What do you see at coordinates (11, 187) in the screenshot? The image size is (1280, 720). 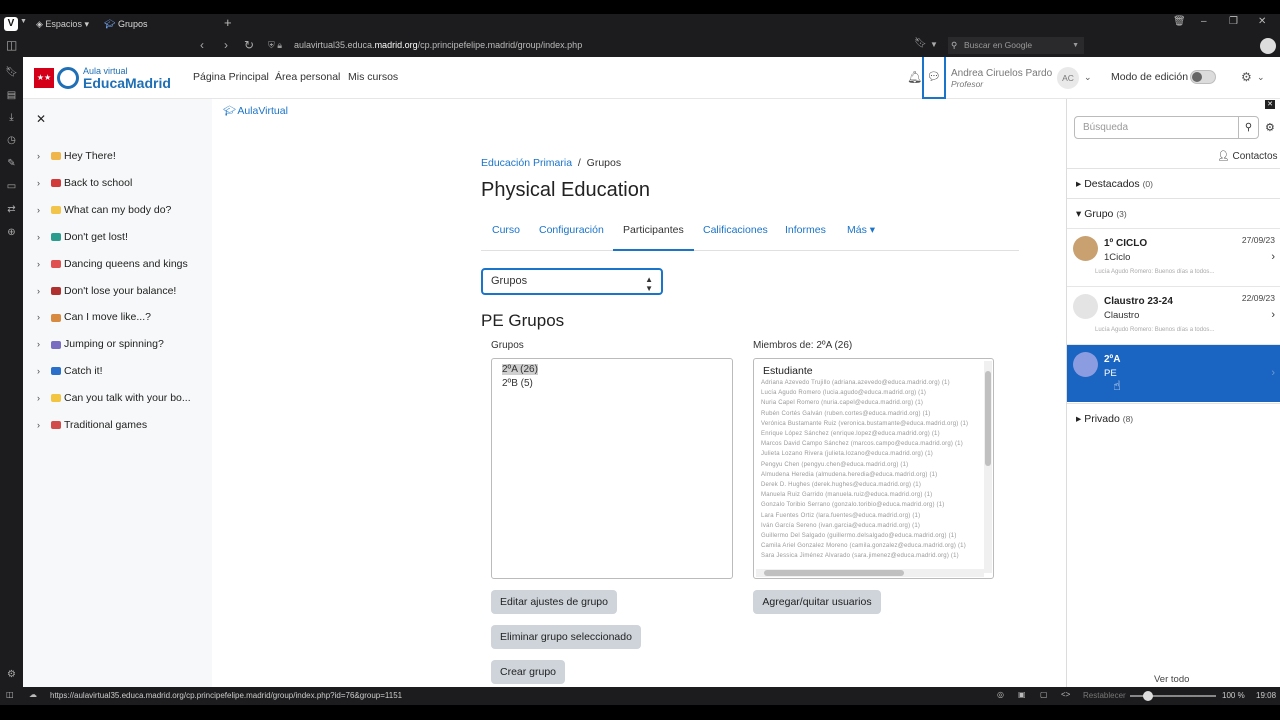 I see `window-panel-icon: ▭` at bounding box center [11, 187].